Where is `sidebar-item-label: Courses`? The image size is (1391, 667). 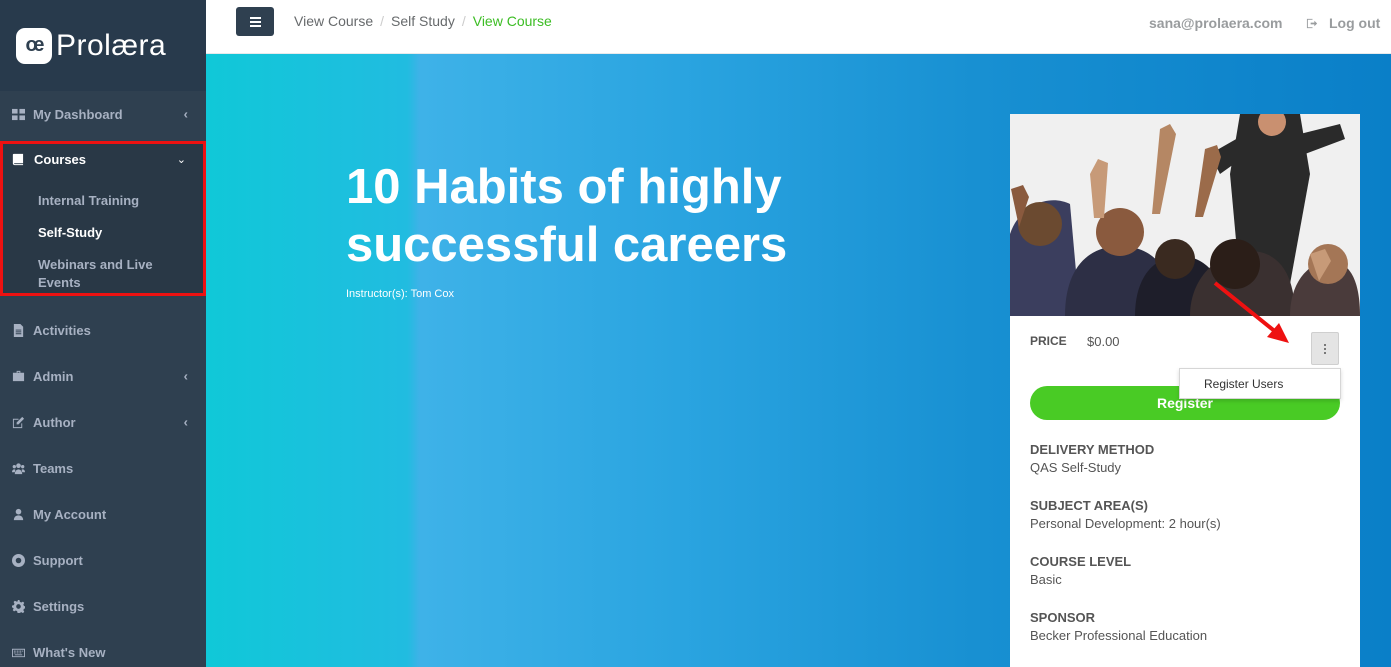
sidebar-item-label: Courses is located at coordinates (60, 159).